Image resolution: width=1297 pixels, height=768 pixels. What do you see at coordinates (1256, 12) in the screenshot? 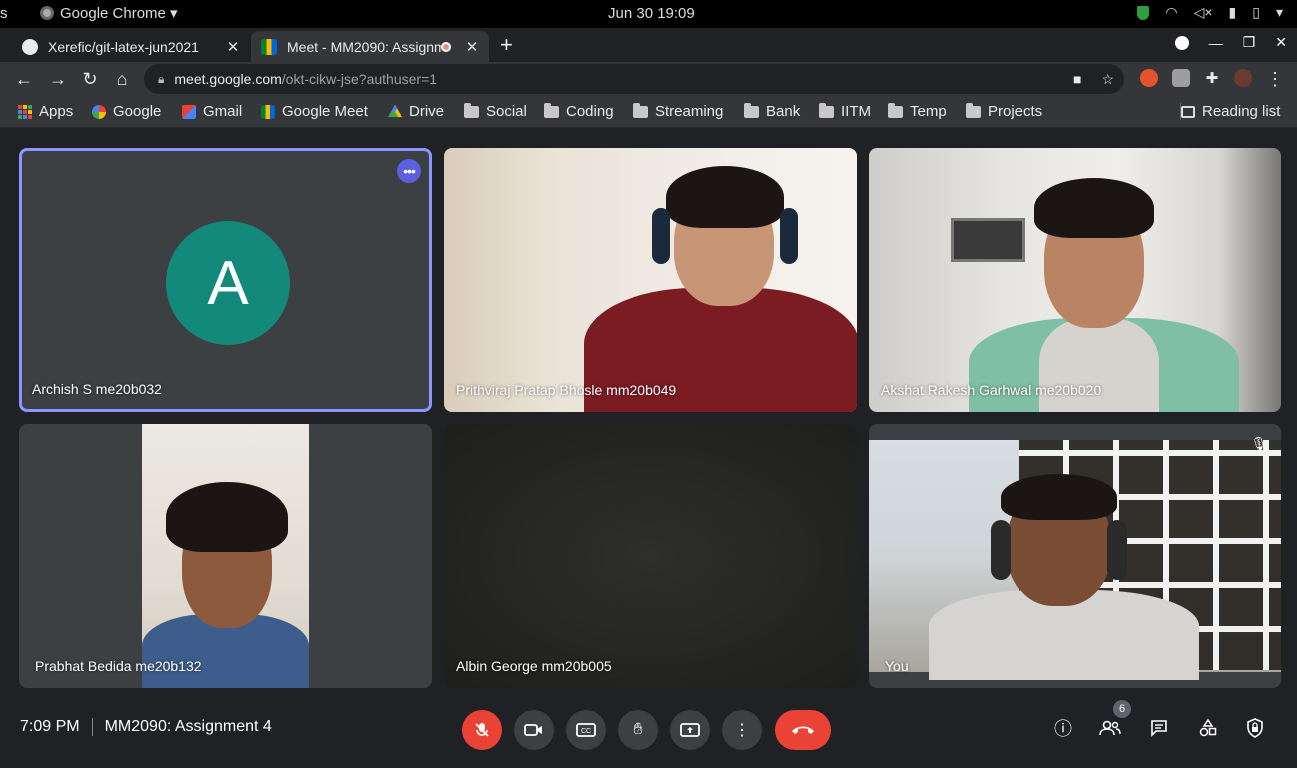
I see `battery-icon: ▯` at bounding box center [1256, 12].